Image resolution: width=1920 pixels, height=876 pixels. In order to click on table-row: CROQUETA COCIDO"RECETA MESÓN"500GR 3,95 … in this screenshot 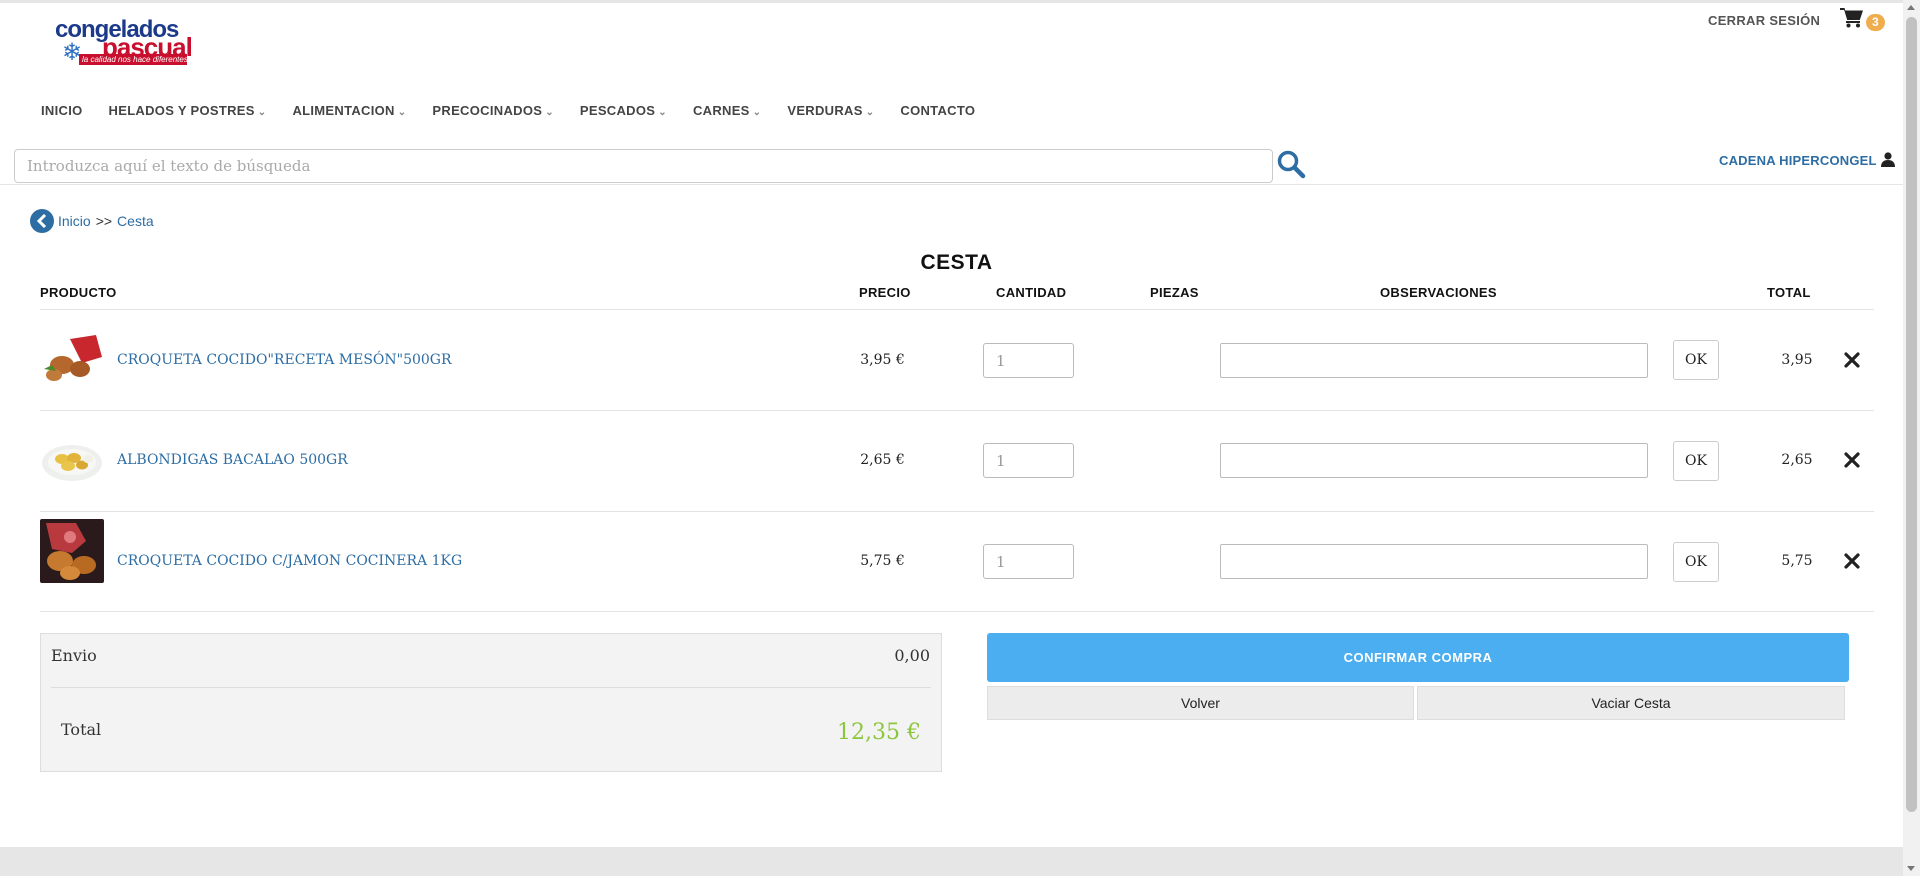, I will do `click(951, 360)`.